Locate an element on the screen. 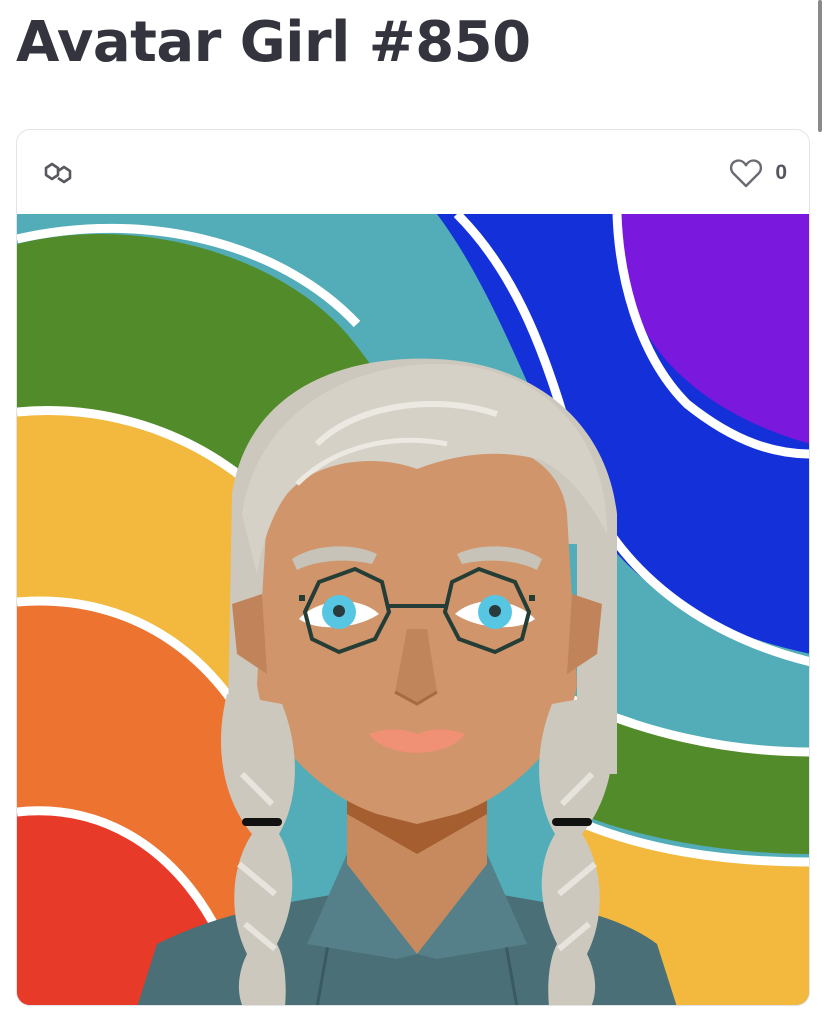 This screenshot has height=1018, width=828. like-button: 0 is located at coordinates (758, 173).